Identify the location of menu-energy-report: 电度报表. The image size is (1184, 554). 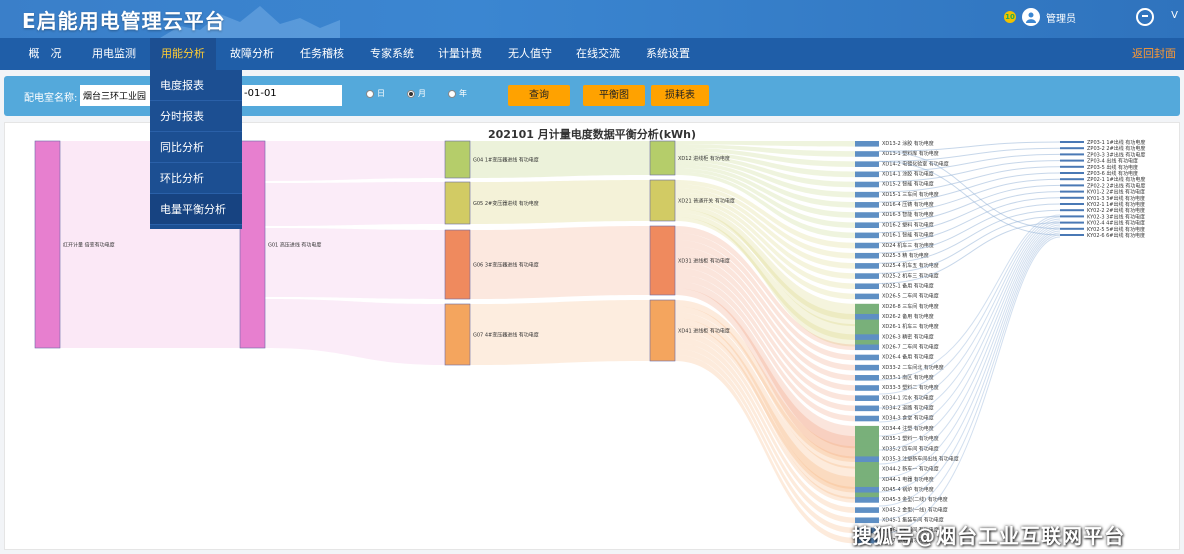
(196, 85).